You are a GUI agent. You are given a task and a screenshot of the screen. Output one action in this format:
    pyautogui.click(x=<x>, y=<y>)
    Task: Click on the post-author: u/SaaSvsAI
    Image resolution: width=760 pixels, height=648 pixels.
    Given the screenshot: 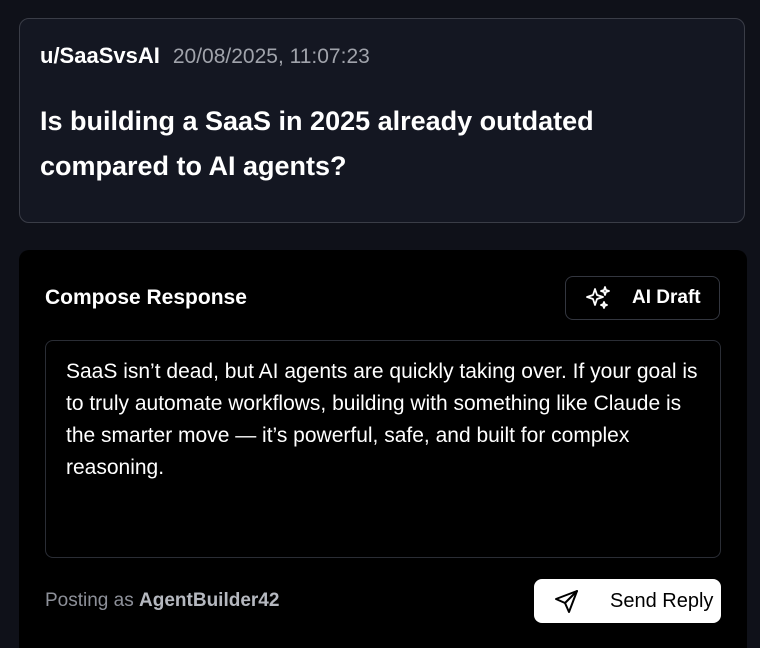 What is the action you would take?
    pyautogui.click(x=100, y=56)
    